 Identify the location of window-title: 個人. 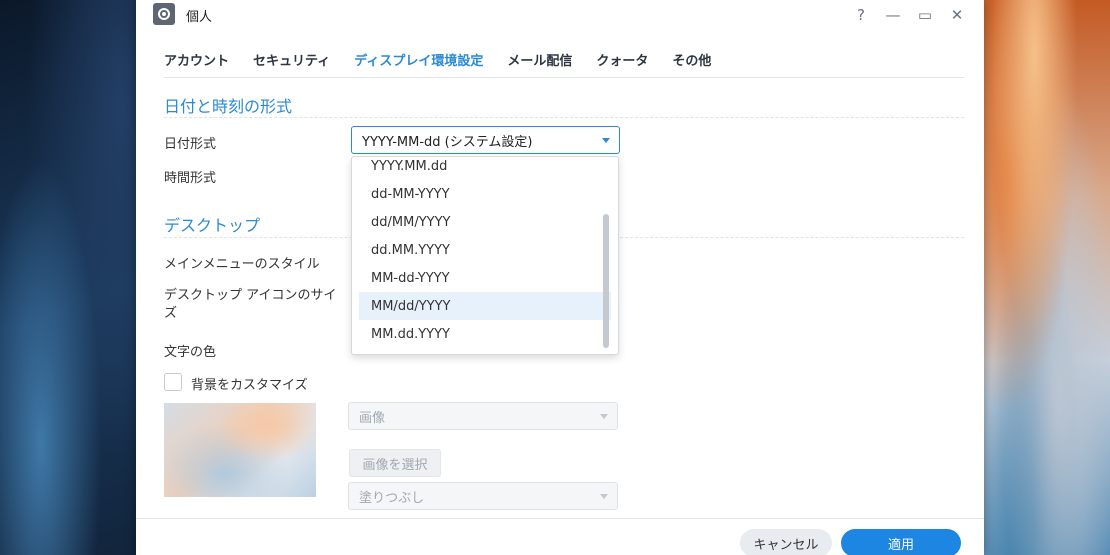
(199, 17).